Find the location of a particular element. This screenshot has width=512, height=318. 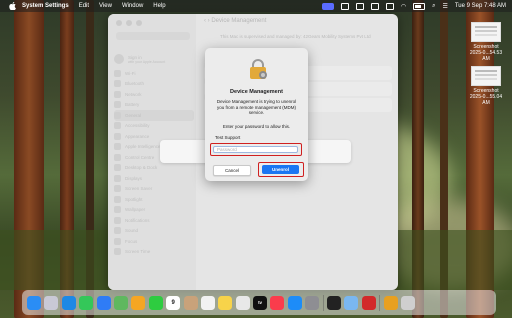

desktop-file-name-sub: 2025-0...55.04 AM is located at coordinates (486, 100).